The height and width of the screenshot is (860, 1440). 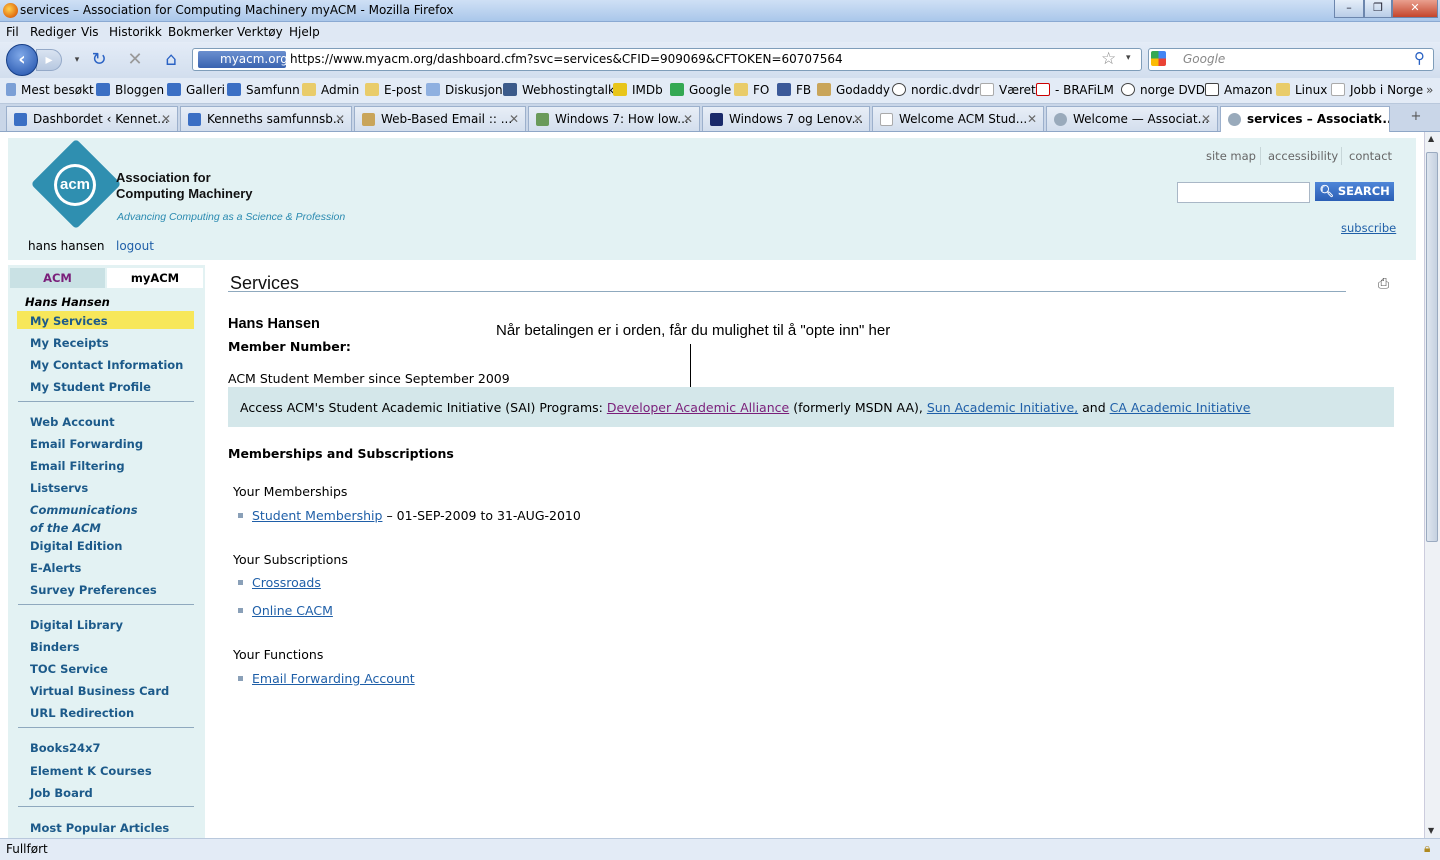 What do you see at coordinates (464, 90) in the screenshot?
I see `bookmark-item: Diskusjon` at bounding box center [464, 90].